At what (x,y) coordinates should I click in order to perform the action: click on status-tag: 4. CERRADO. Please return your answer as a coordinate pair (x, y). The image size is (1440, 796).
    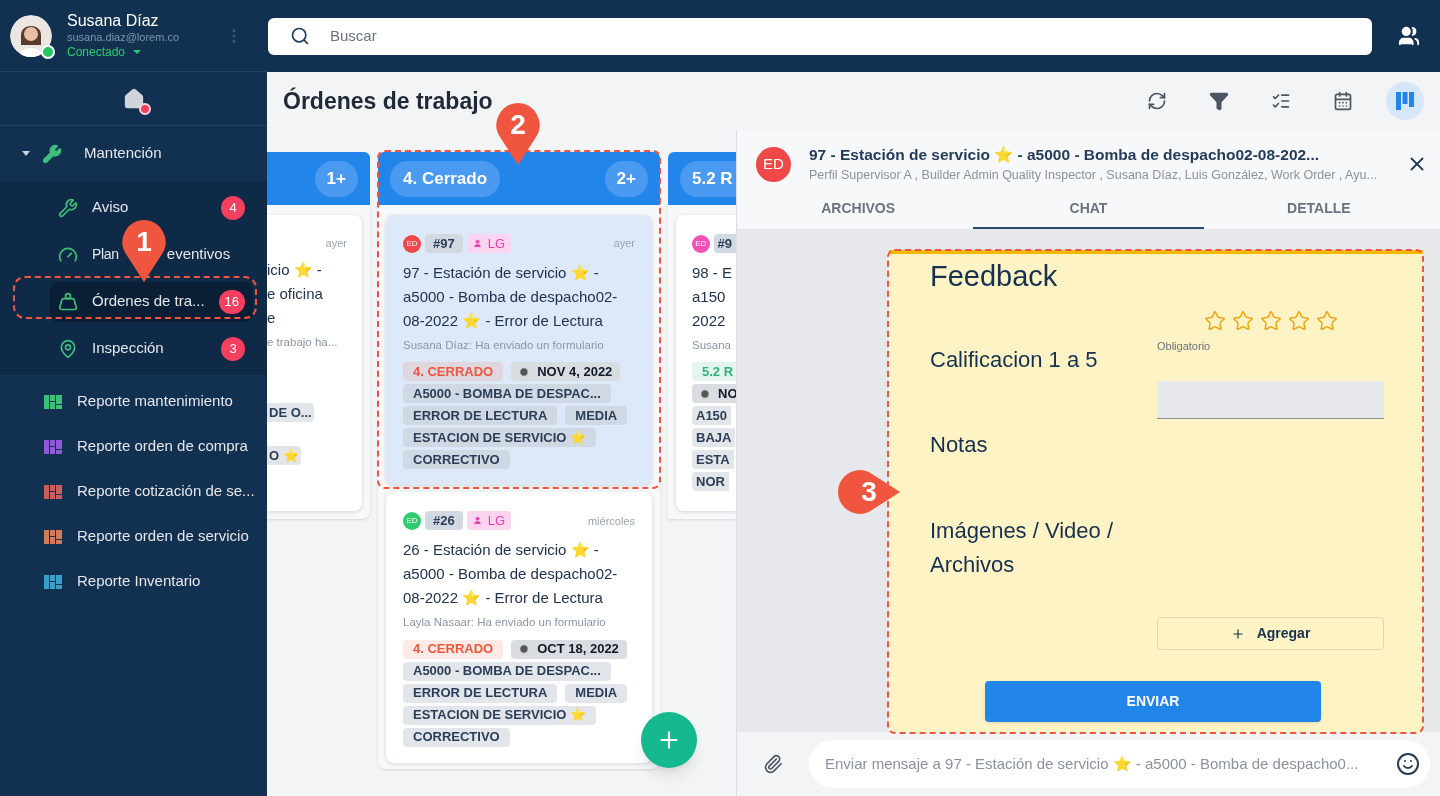
    Looking at the image, I should click on (453, 372).